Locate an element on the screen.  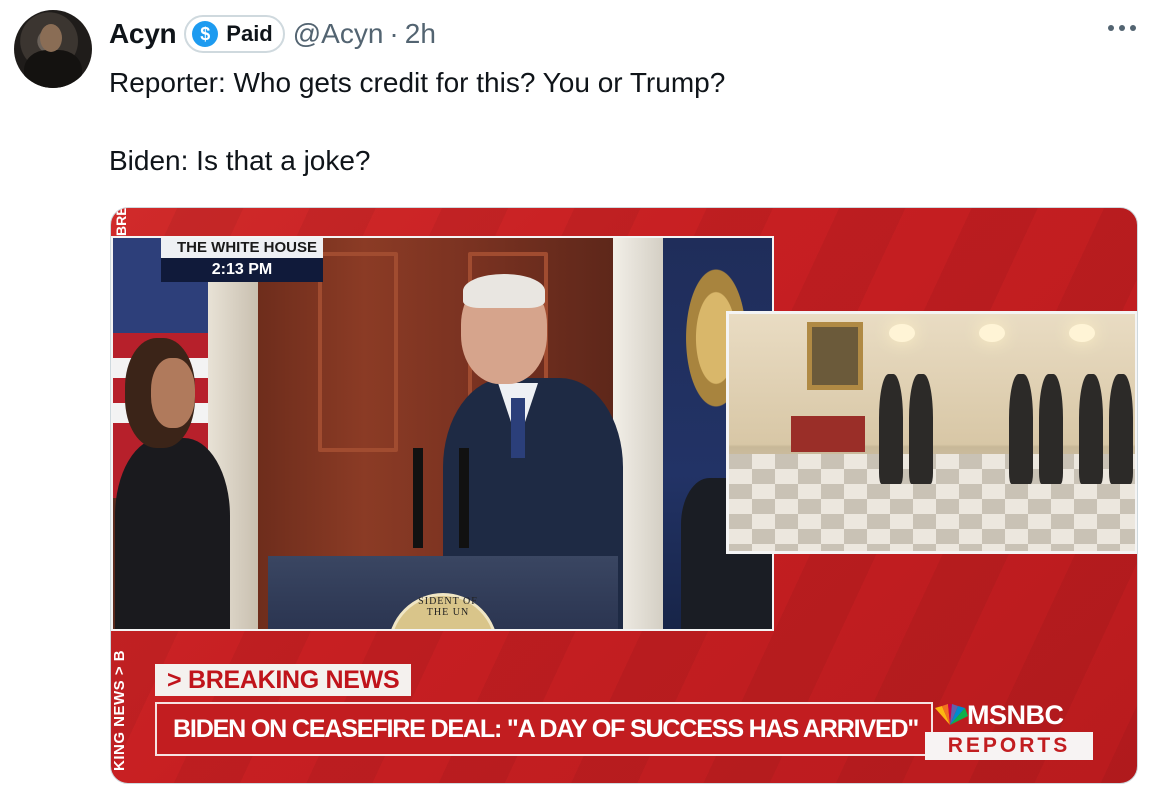
location-bug: THE WHITE HOUSE 2:13 PM is located at coordinates (242, 261).